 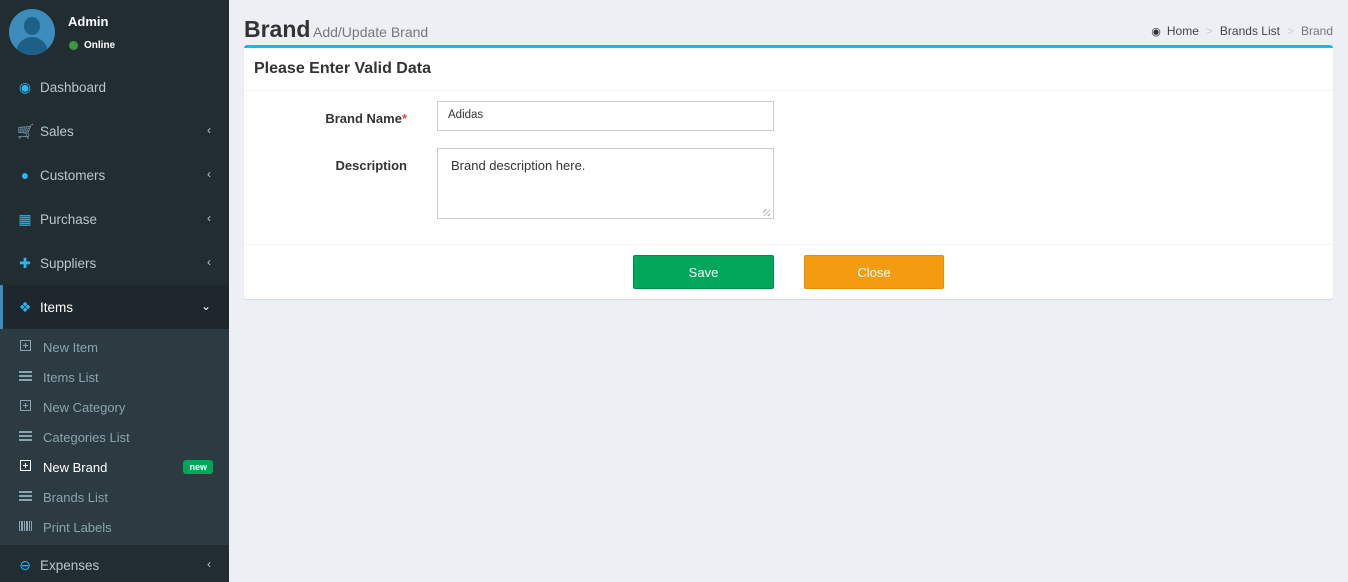 I want to click on page-subtitle: Add/Update Brand, so click(x=371, y=32).